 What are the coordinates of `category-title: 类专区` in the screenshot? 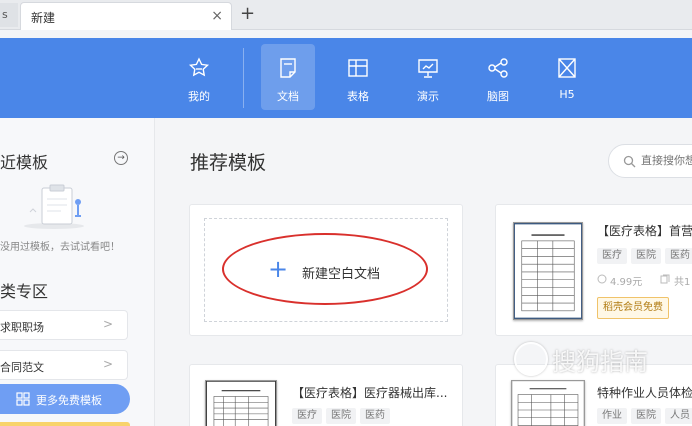 It's located at (24, 291).